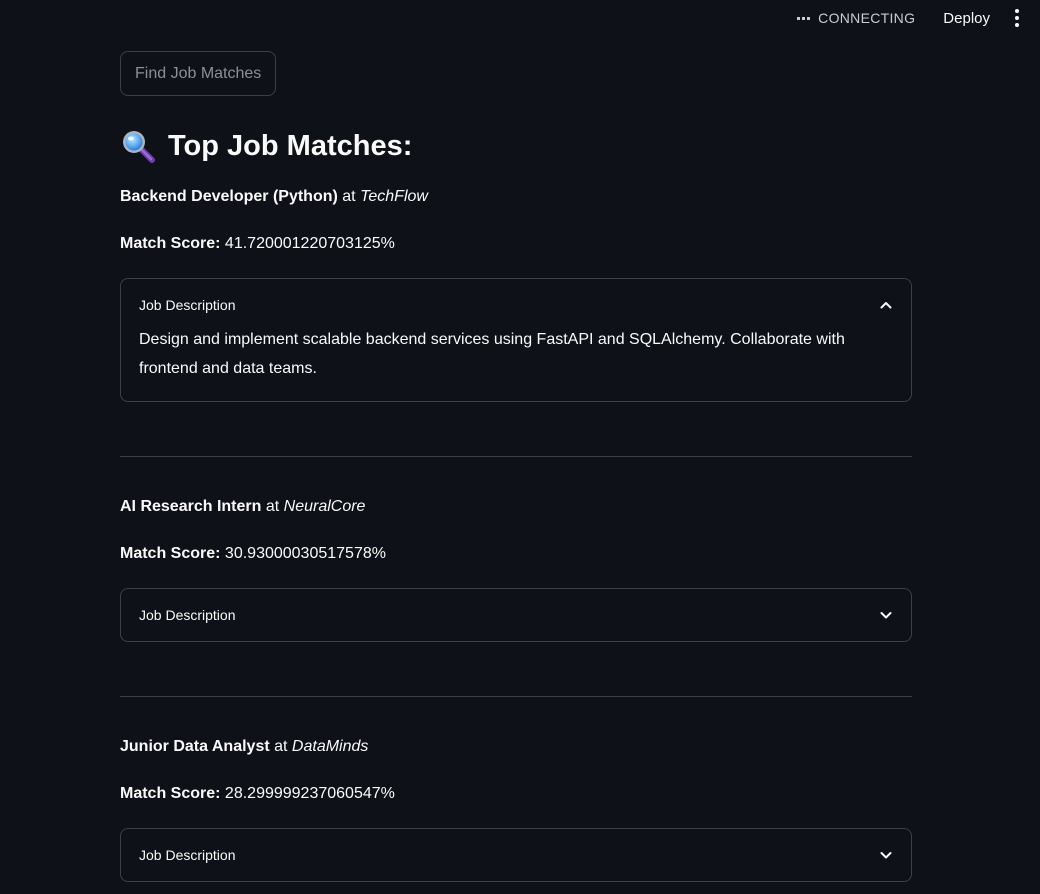  I want to click on connection-status: CONNECTING, so click(856, 18).